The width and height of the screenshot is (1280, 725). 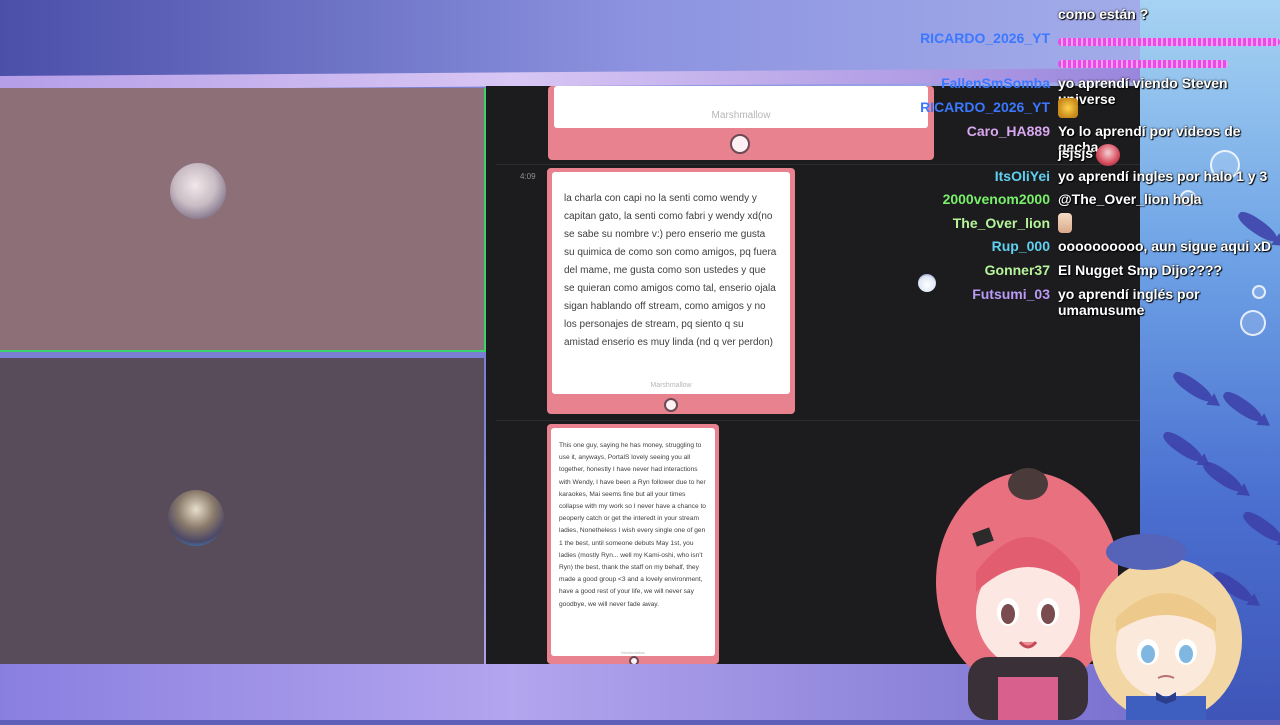 What do you see at coordinates (1108, 155) in the screenshot?
I see `character-emote-icon` at bounding box center [1108, 155].